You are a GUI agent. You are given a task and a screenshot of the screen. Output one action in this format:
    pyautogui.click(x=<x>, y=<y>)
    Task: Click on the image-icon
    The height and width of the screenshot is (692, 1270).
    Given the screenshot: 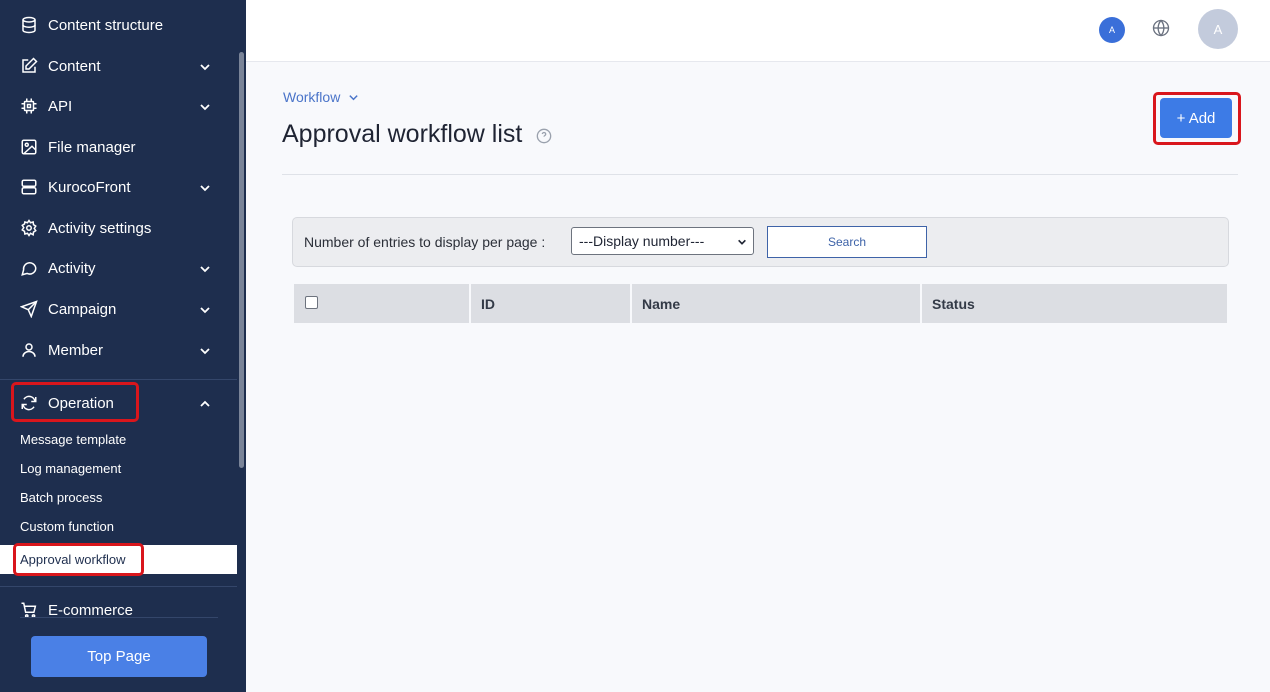 What is the action you would take?
    pyautogui.click(x=29, y=147)
    